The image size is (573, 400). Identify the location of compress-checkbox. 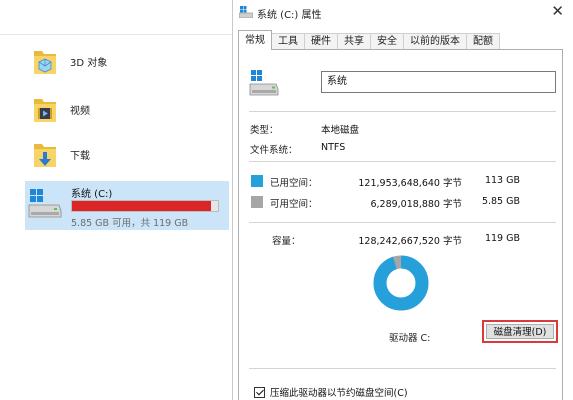
(259, 392).